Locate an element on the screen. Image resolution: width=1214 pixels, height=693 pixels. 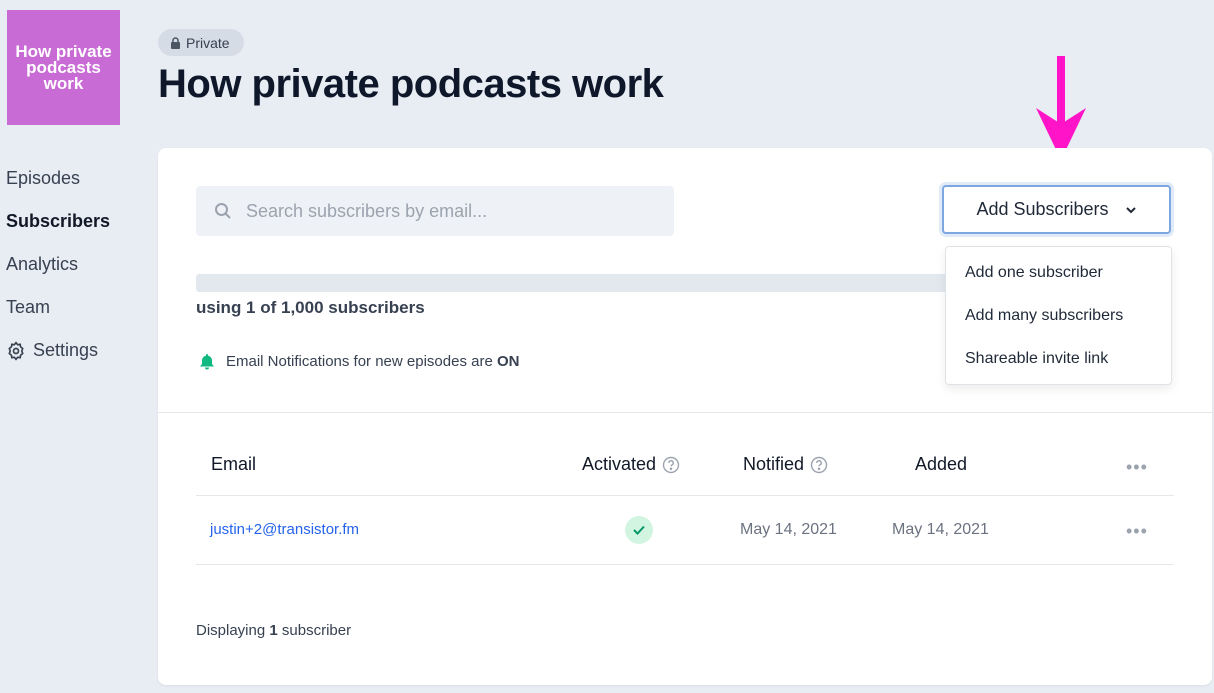
sidebar-item-team: Team is located at coordinates (58, 316).